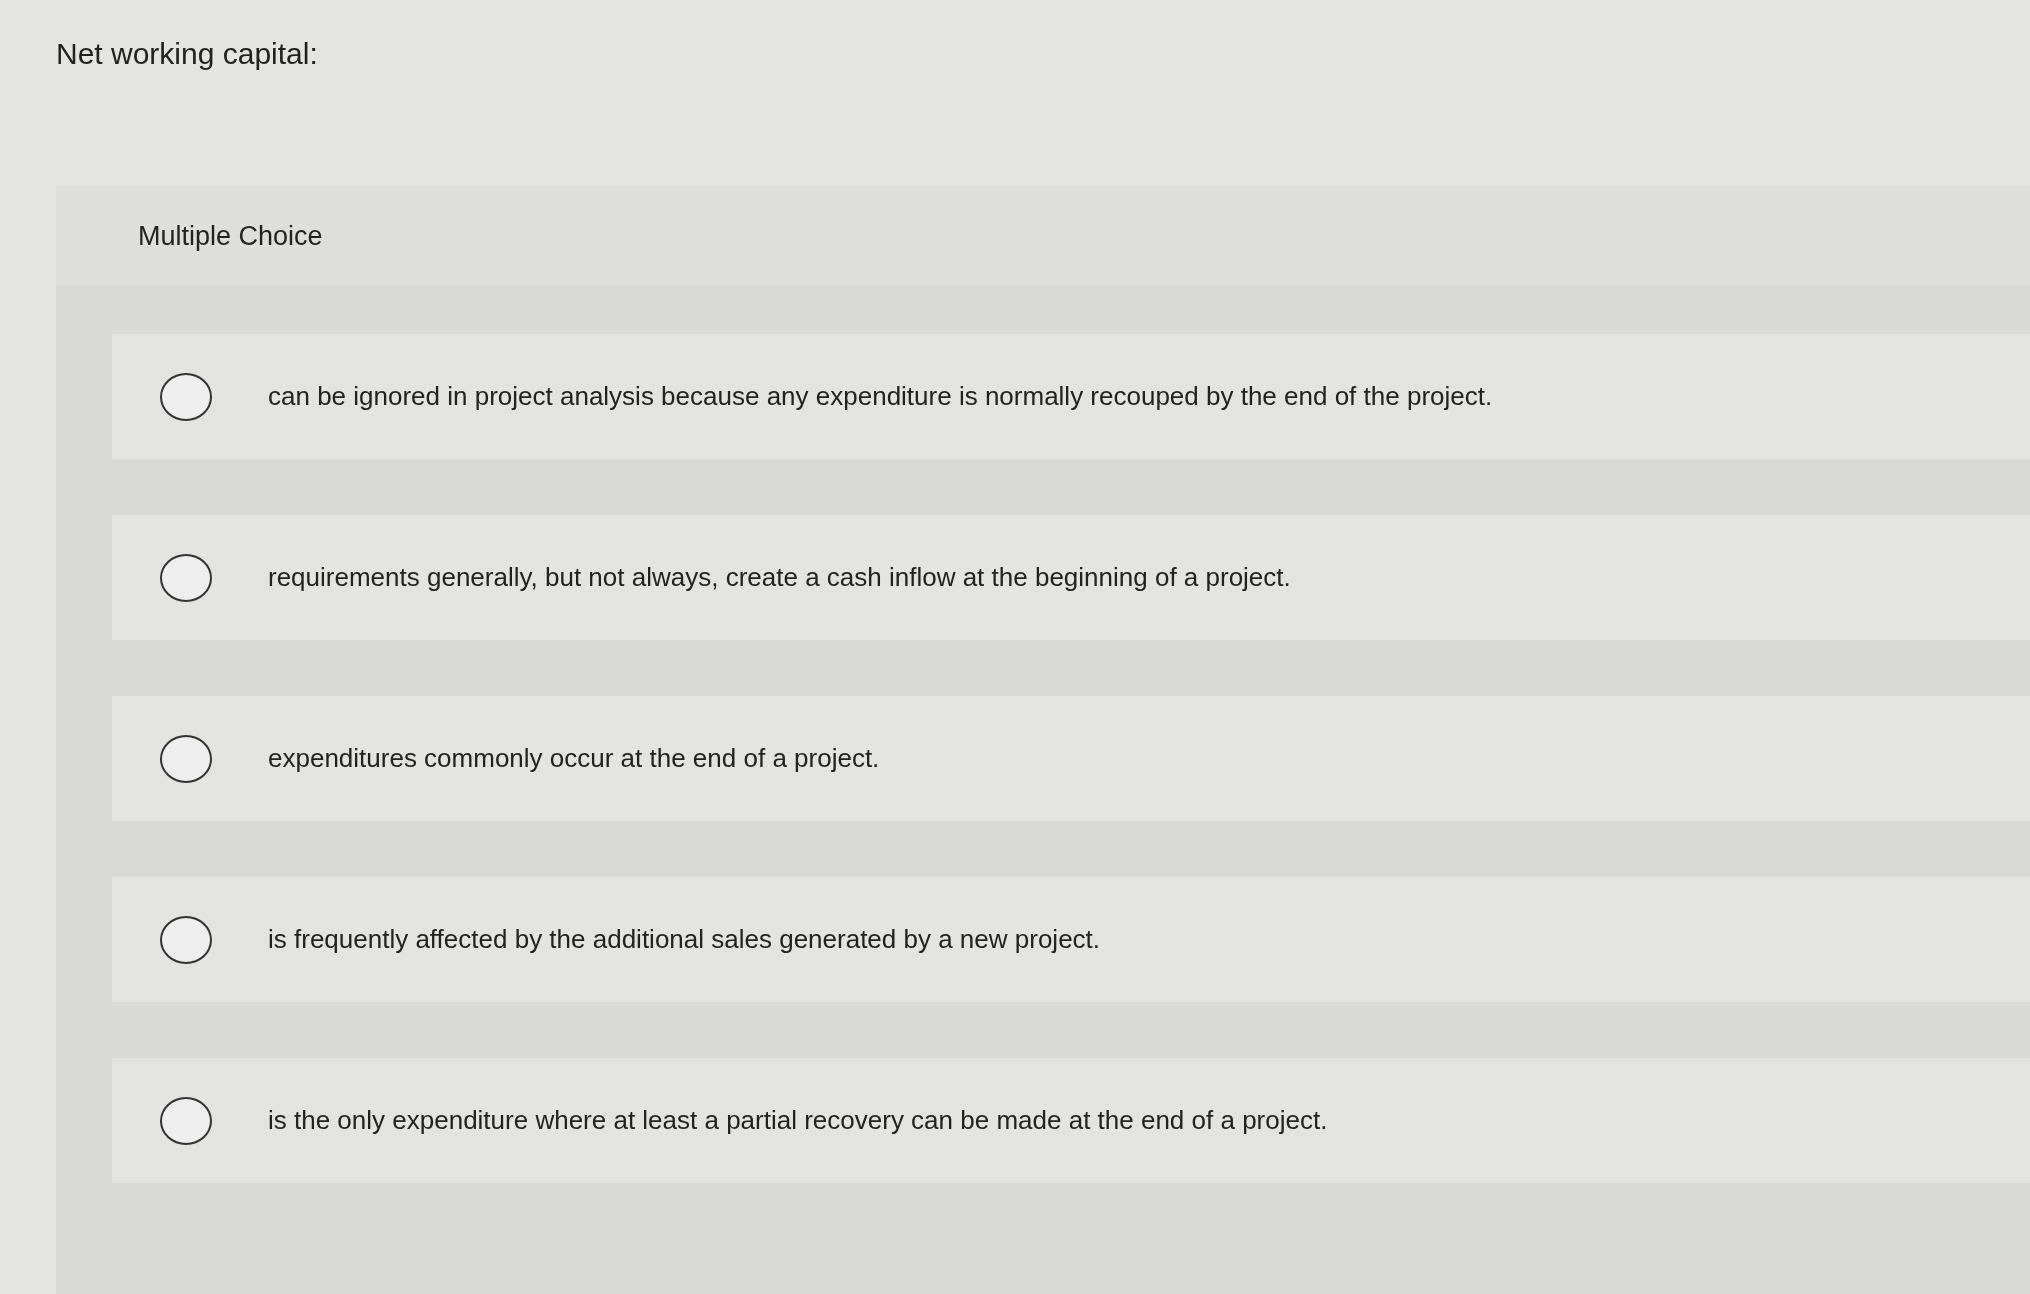  What do you see at coordinates (574, 758) in the screenshot?
I see `option-text: expenditures commonly occur at the end of a project.` at bounding box center [574, 758].